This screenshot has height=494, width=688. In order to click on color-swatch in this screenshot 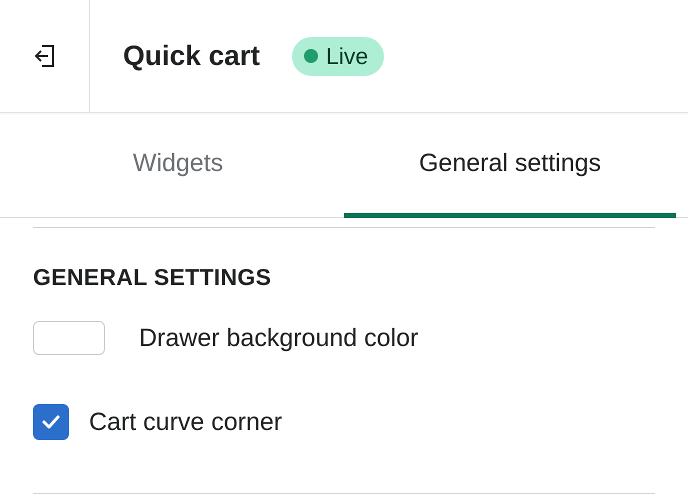, I will do `click(69, 338)`.